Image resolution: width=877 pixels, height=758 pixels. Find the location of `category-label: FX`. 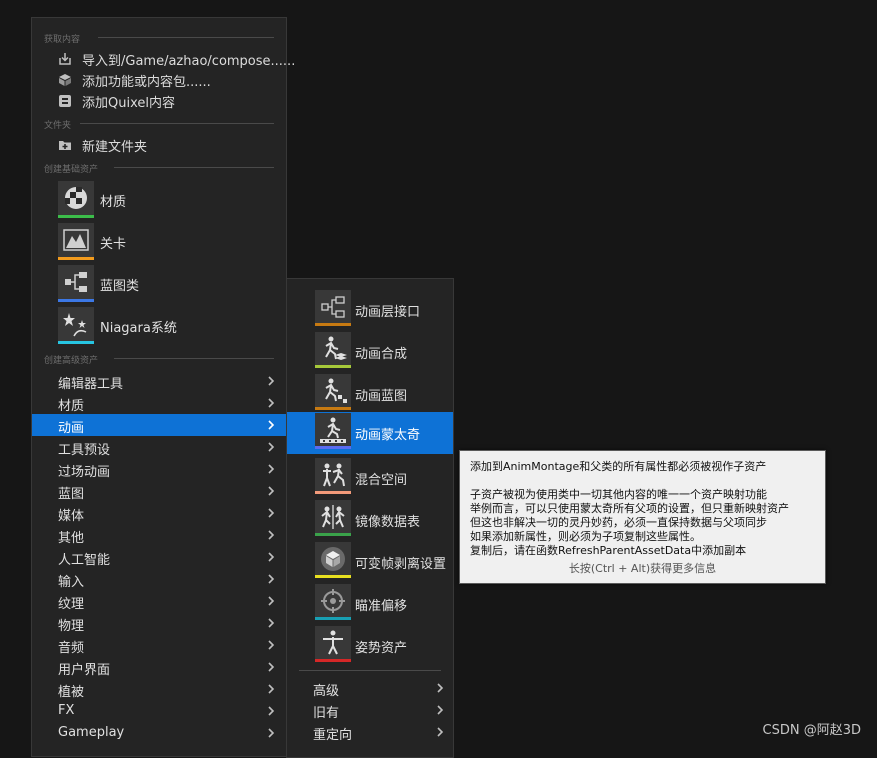

category-label: FX is located at coordinates (66, 710).